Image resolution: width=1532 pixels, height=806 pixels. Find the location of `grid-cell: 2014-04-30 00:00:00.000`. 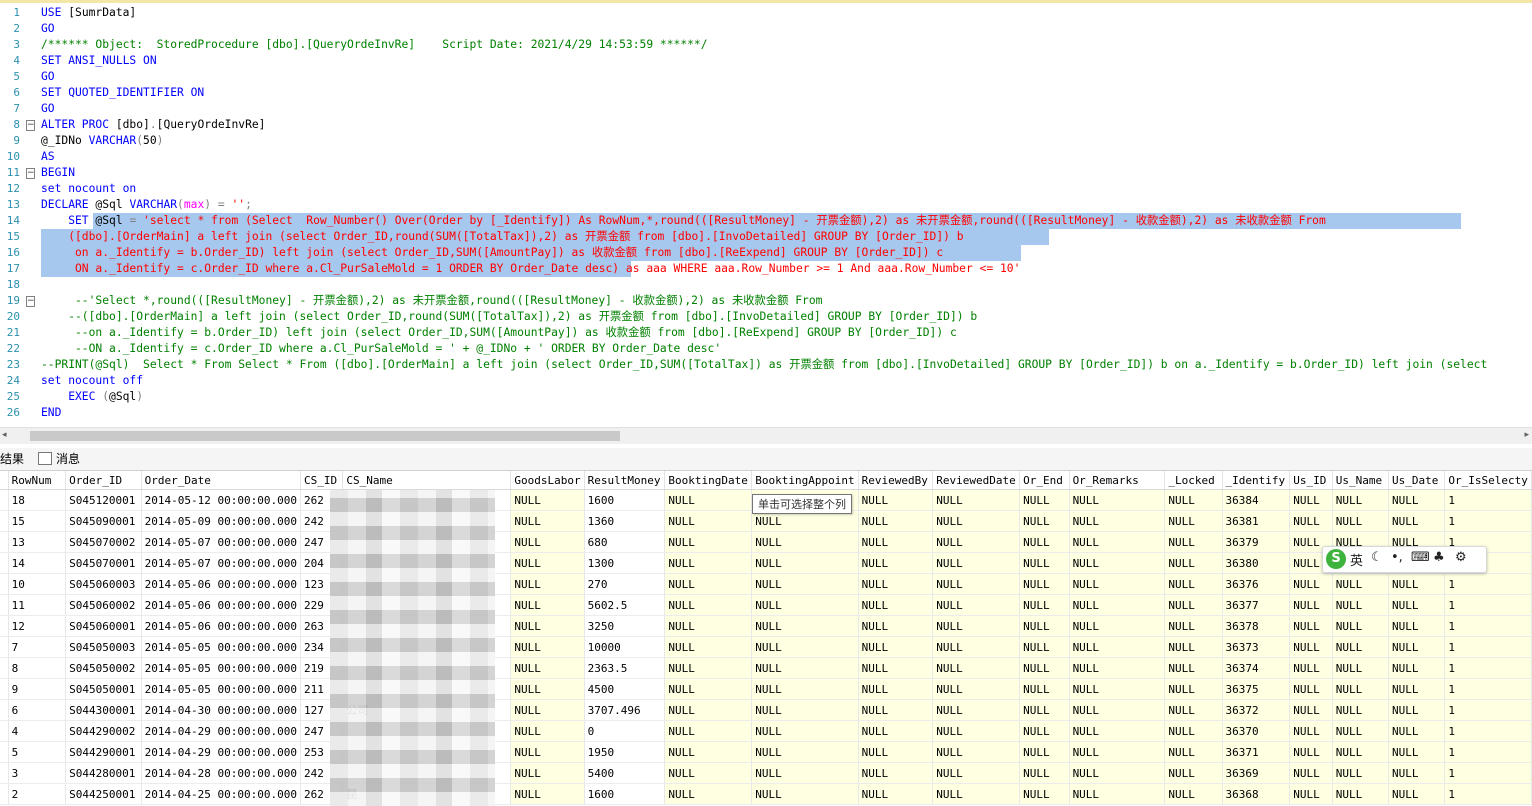

grid-cell: 2014-04-30 00:00:00.000 is located at coordinates (221, 710).